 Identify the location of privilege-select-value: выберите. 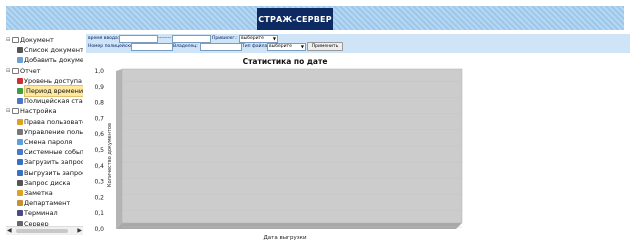
(252, 38).